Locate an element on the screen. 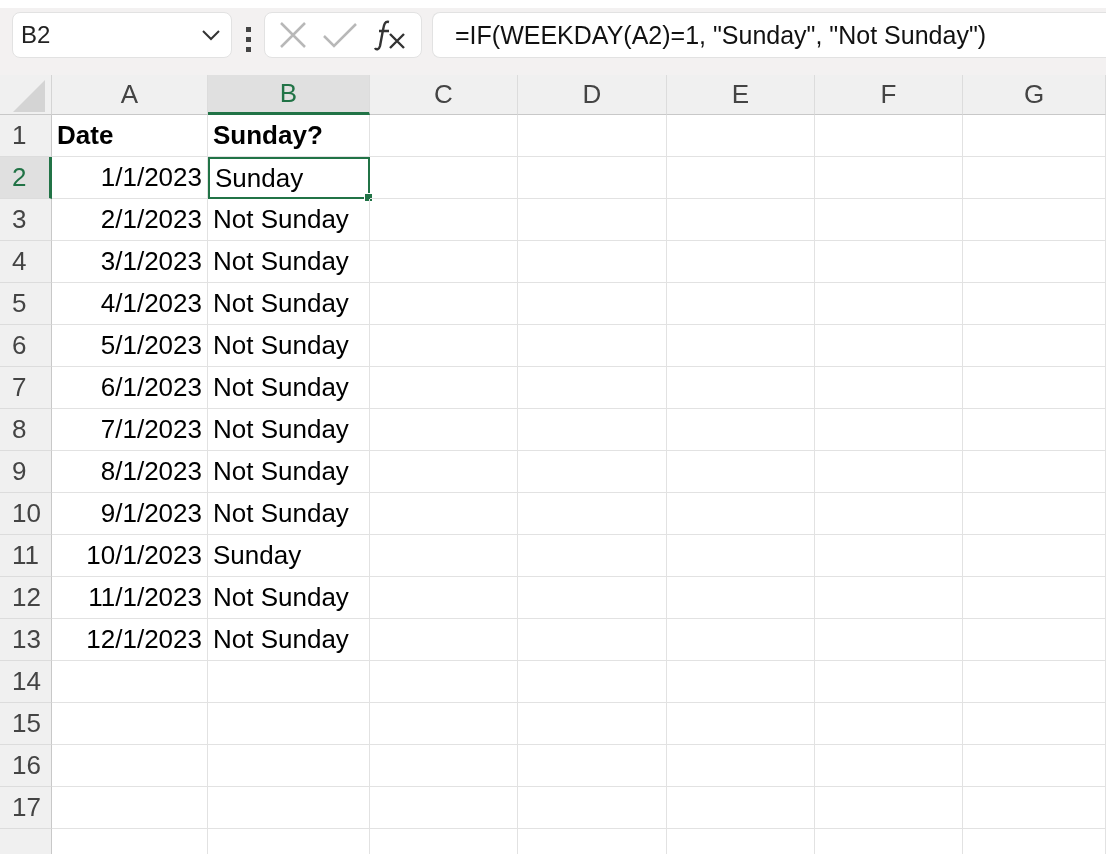  spreadsheet-cell: 1/1/2023 is located at coordinates (130, 178).